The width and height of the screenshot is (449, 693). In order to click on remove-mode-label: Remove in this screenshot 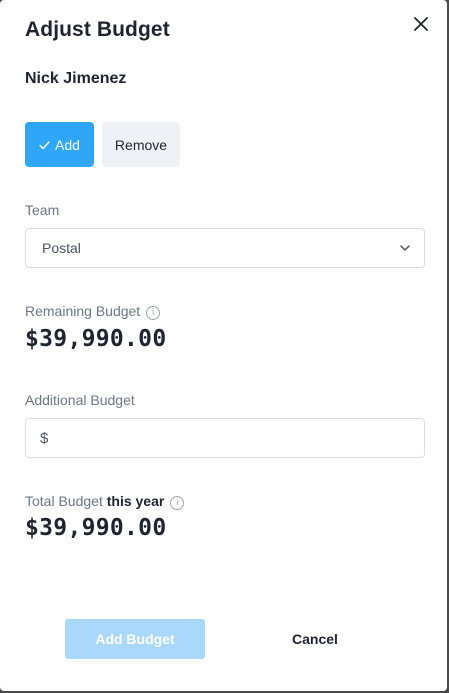, I will do `click(141, 144)`.